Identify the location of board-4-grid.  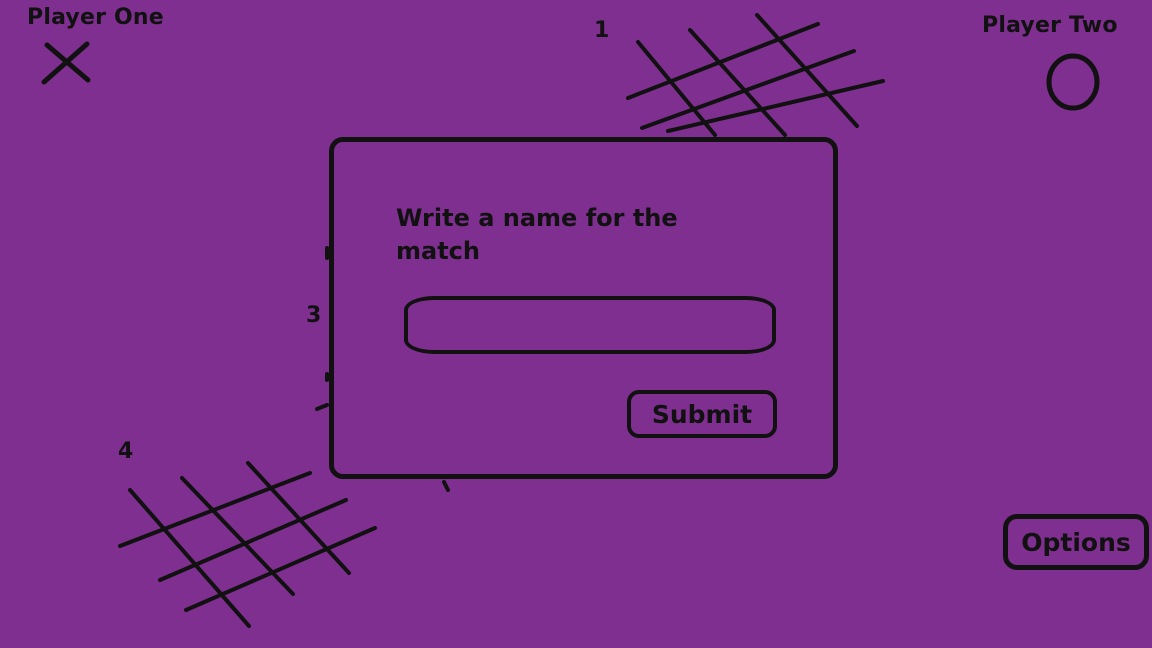
(247, 544).